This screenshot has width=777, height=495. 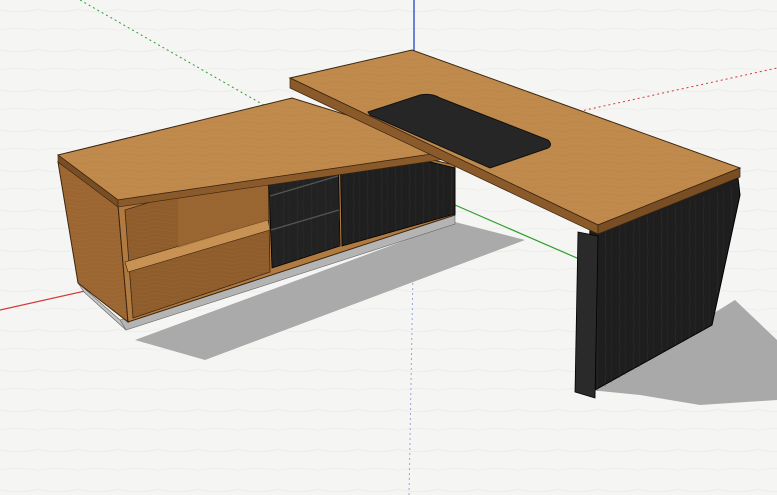 What do you see at coordinates (586, 315) in the screenshot?
I see `desk-leg-edge` at bounding box center [586, 315].